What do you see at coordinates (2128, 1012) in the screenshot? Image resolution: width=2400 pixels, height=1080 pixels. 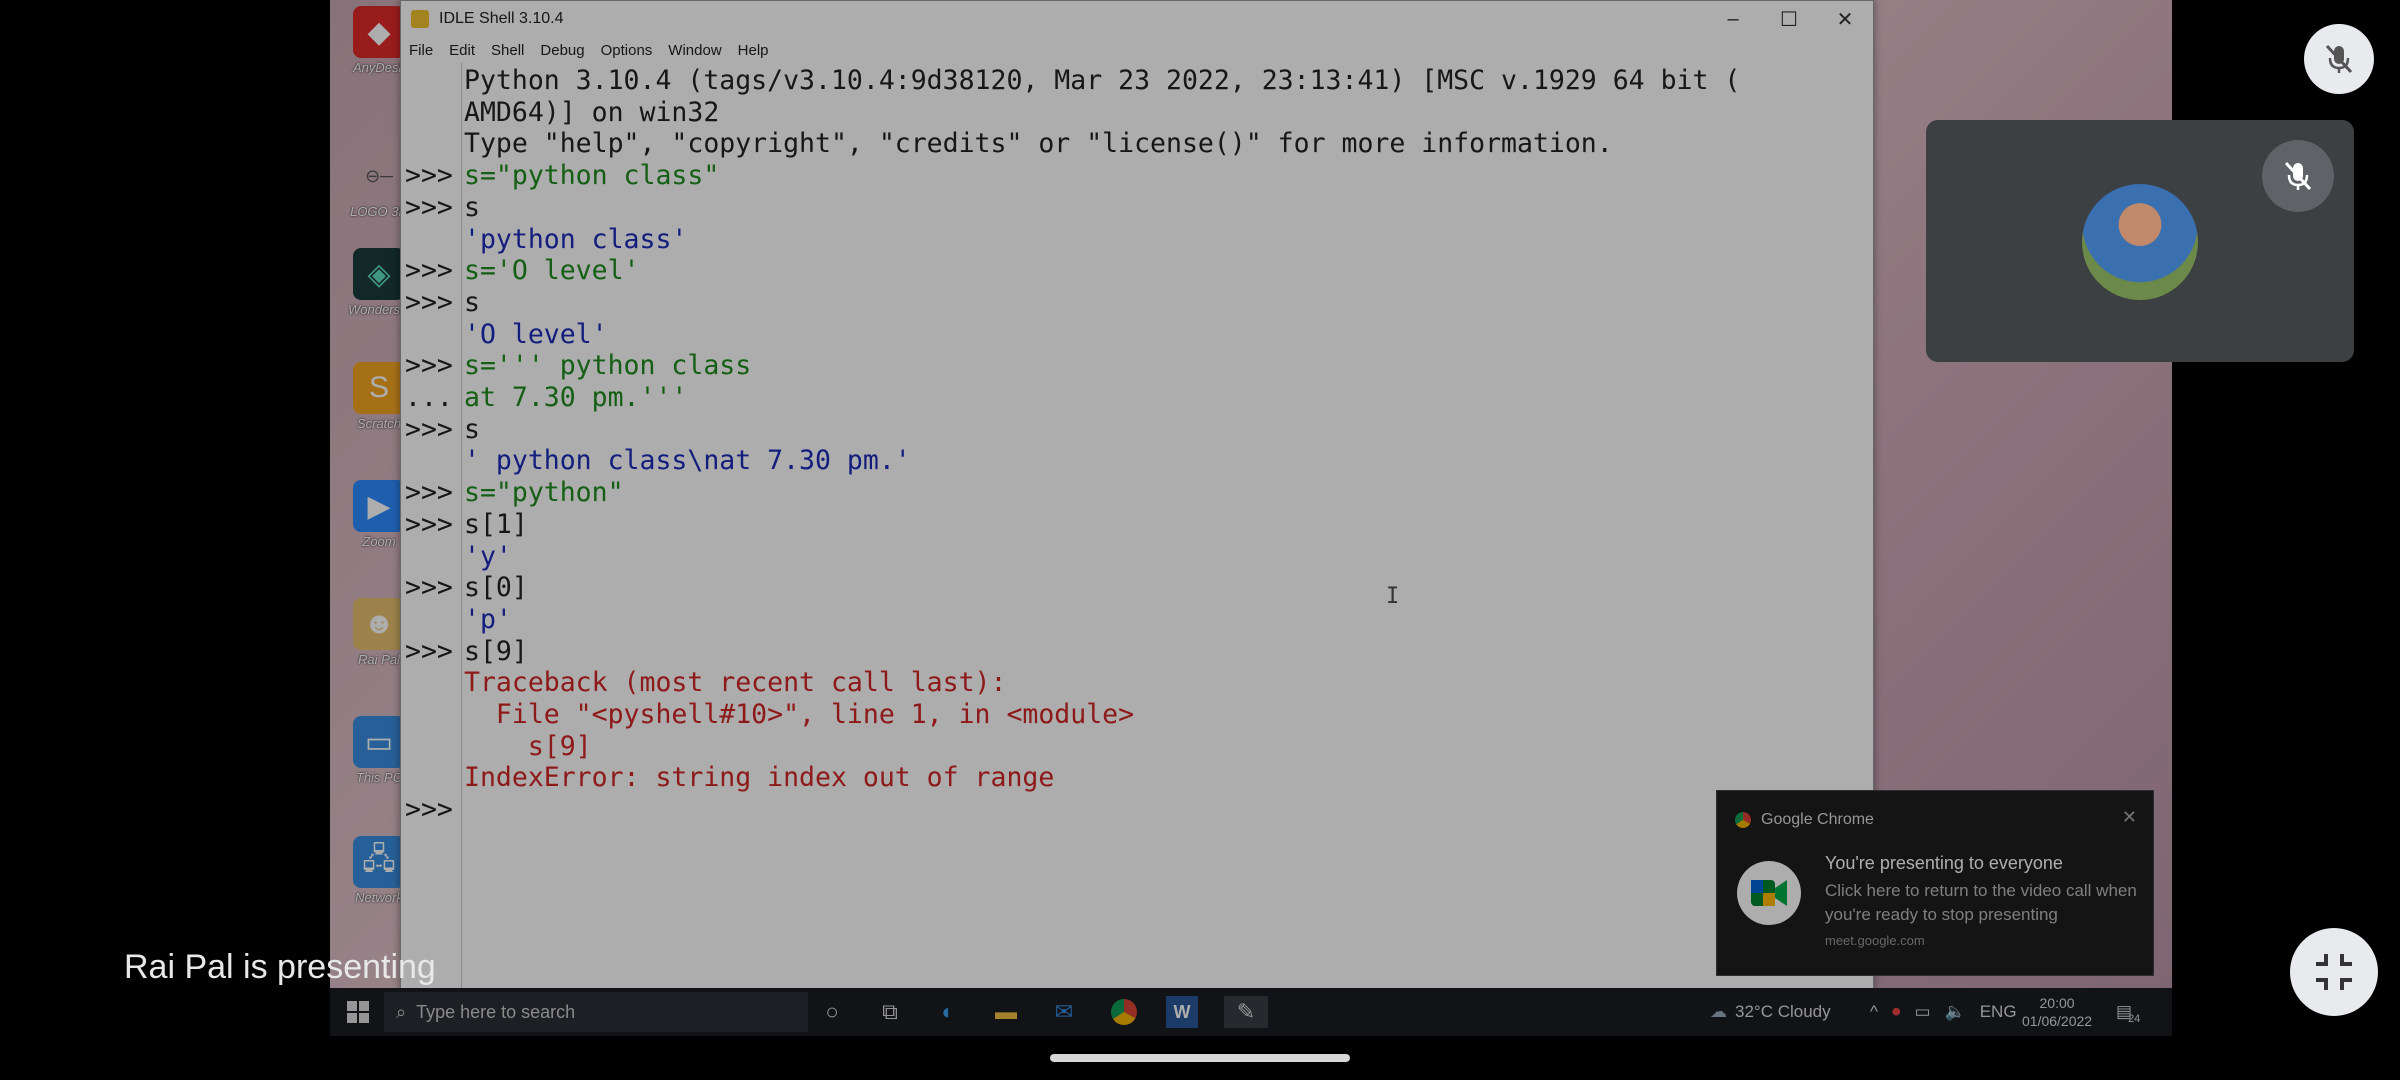 I see `action-center-button: ▤ 24` at bounding box center [2128, 1012].